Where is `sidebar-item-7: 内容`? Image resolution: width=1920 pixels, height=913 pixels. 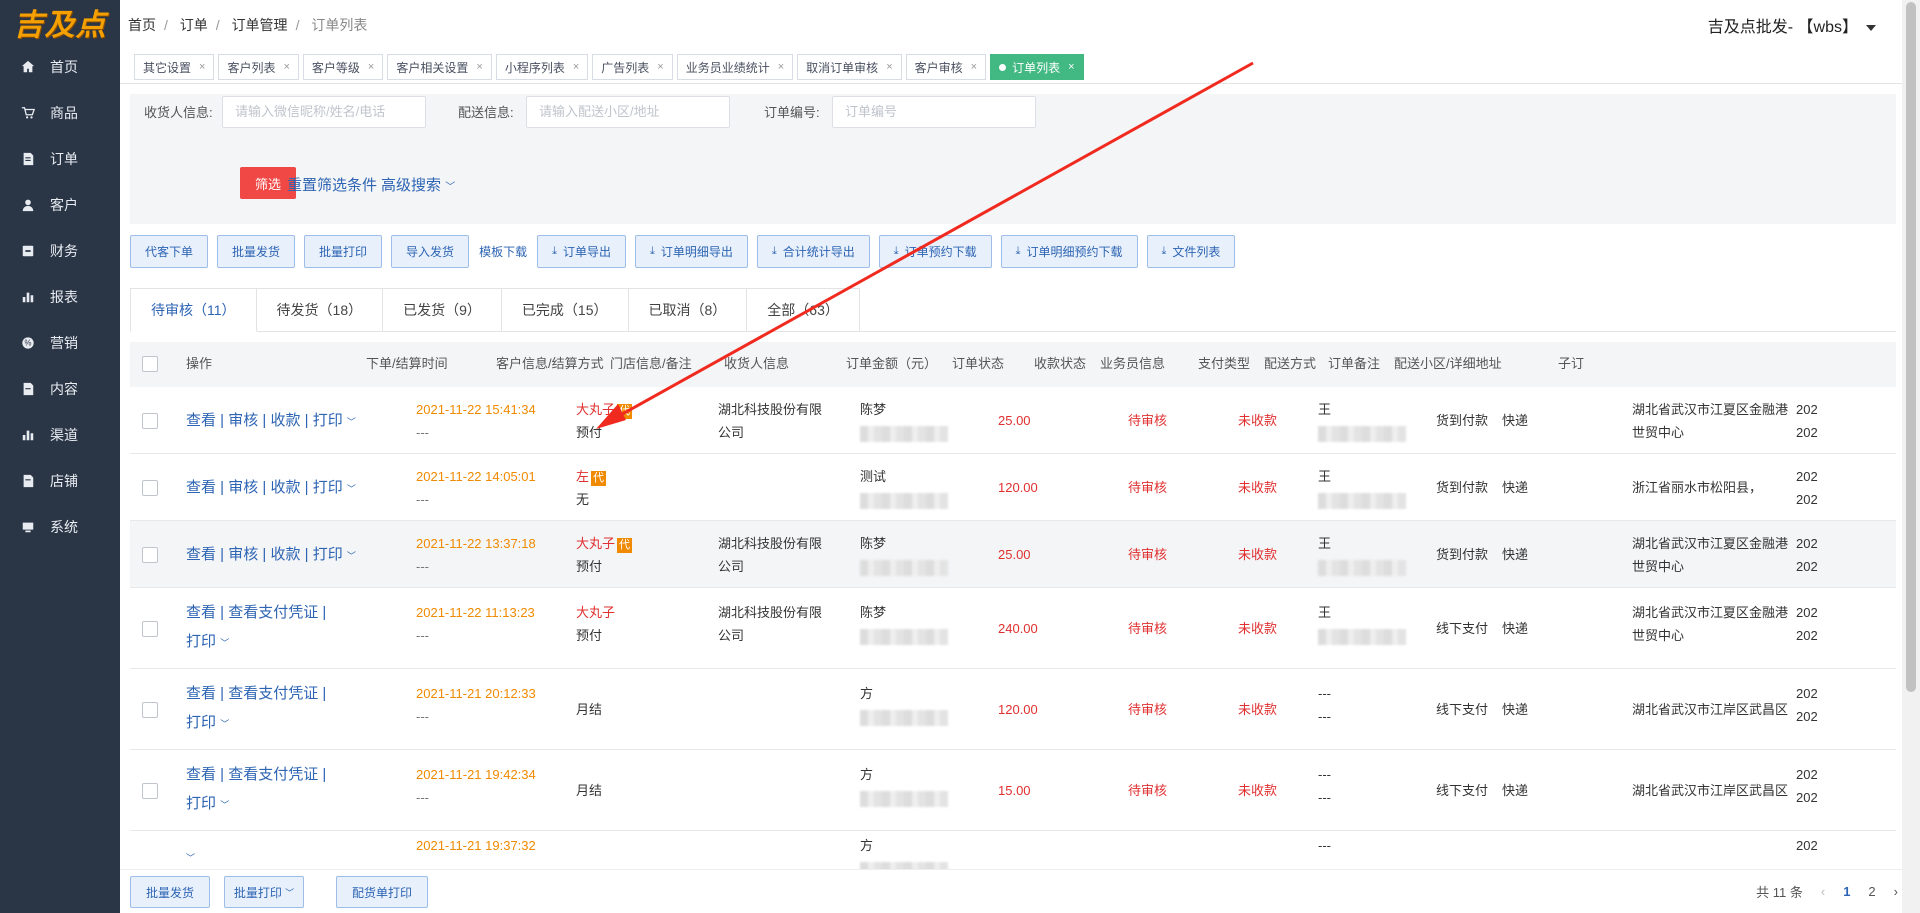
sidebar-item-7: 内容 is located at coordinates (60, 389).